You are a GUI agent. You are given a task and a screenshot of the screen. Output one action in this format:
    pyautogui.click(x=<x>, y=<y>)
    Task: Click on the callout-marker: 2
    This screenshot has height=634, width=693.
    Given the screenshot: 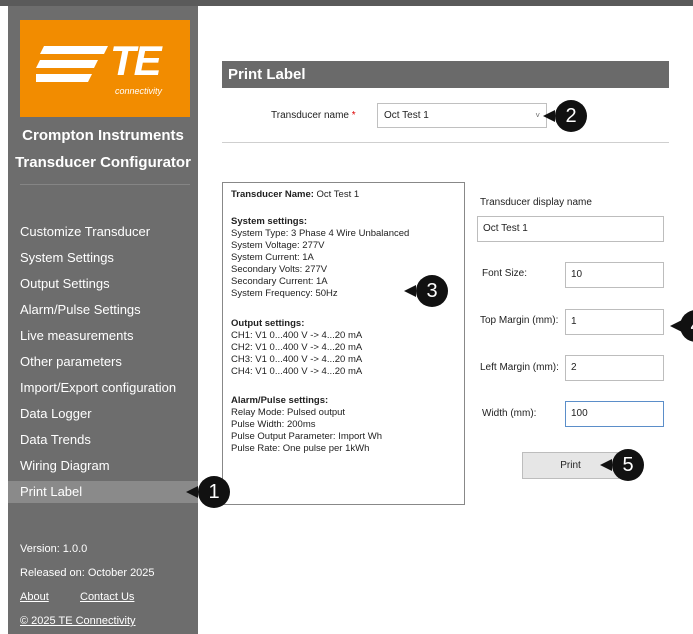 What is the action you would take?
    pyautogui.click(x=571, y=116)
    